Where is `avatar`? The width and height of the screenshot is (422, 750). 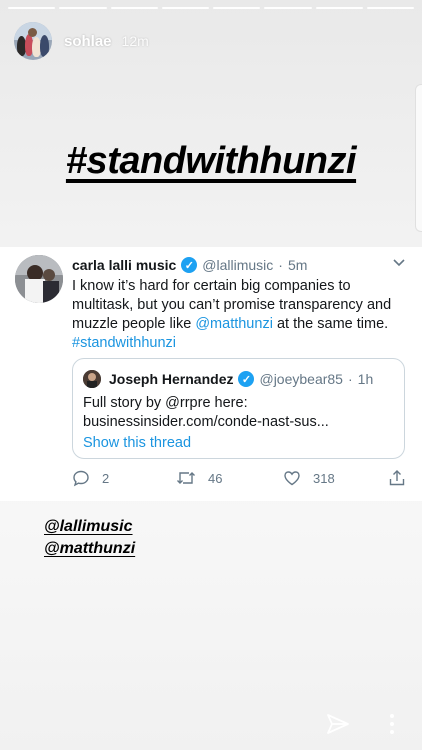
avatar is located at coordinates (33, 41).